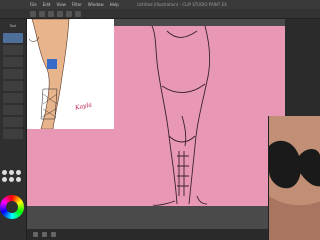 Image resolution: width=320 pixels, height=240 pixels. I want to click on reference-figure, so click(49, 74).